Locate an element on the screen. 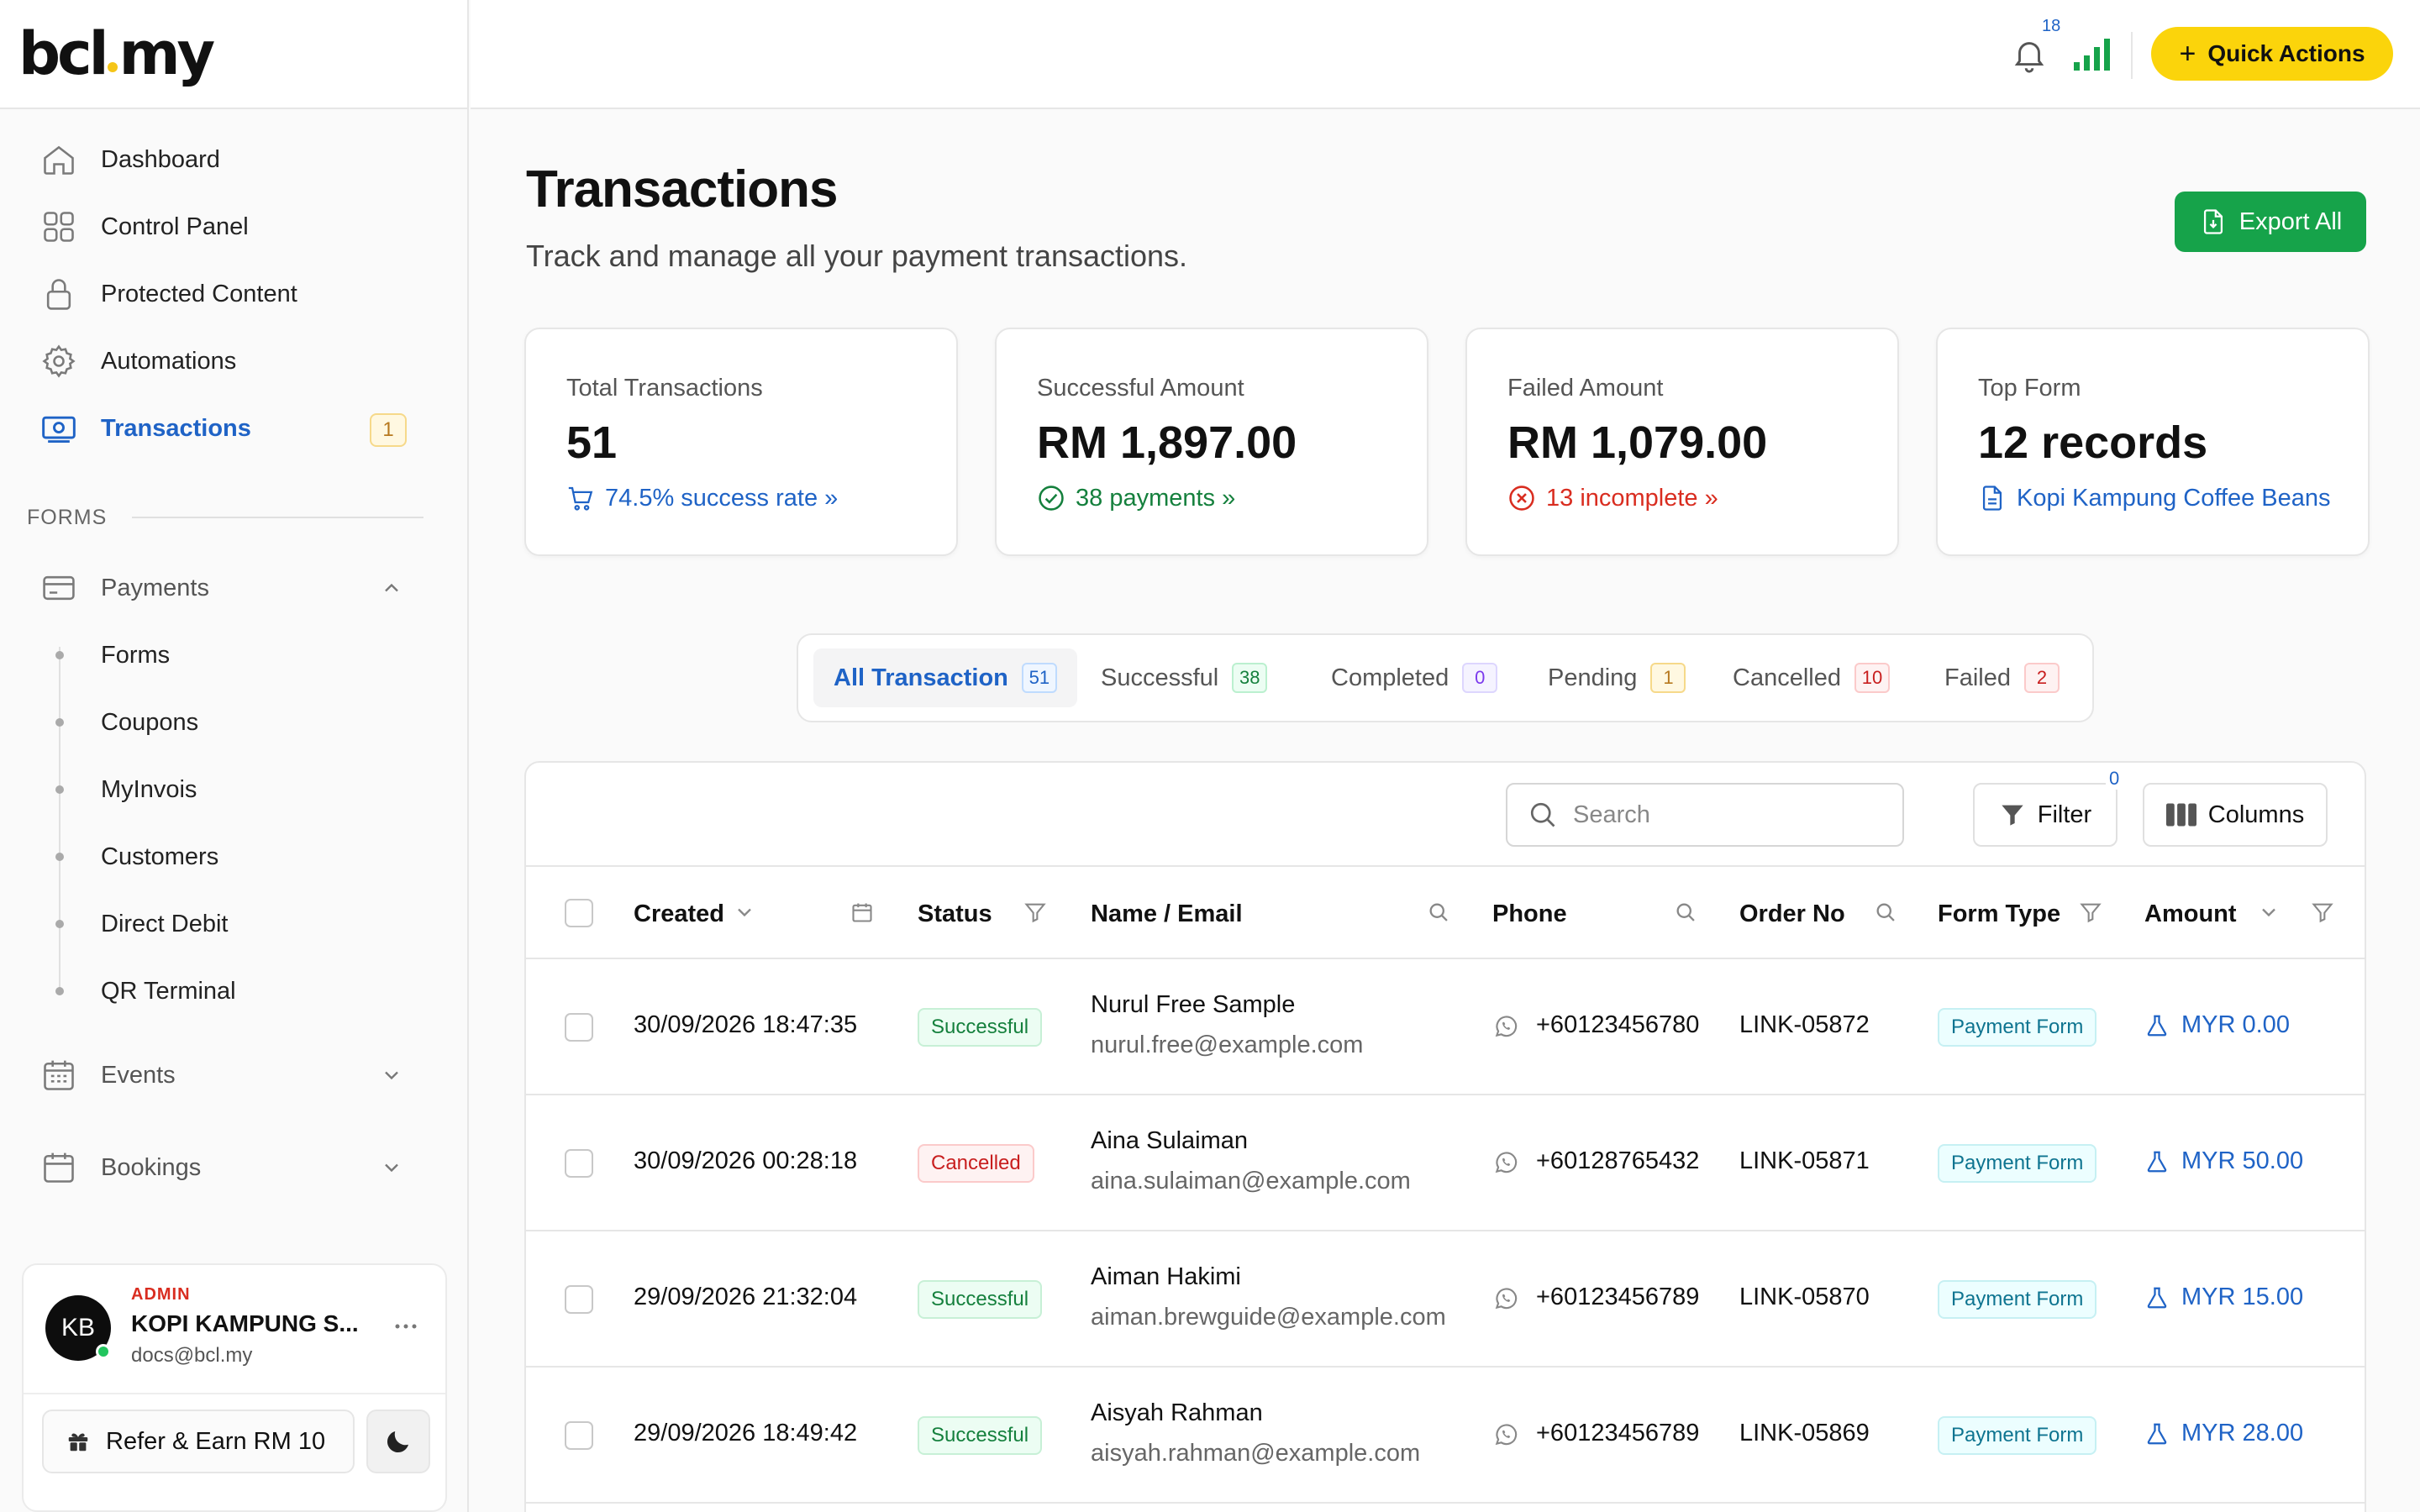 Image resolution: width=2420 pixels, height=1512 pixels. refer-earn-button: Refer & Earn RM 10 is located at coordinates (199, 1441).